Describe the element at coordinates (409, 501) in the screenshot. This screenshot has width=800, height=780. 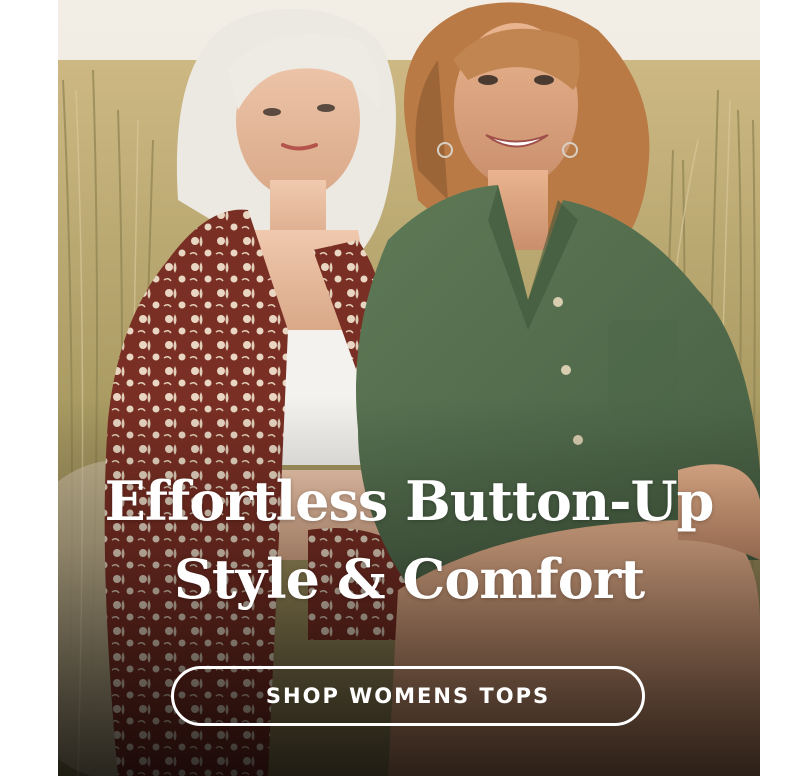
I see `hero-headline-line-1: Effortless Button-Up` at that location.